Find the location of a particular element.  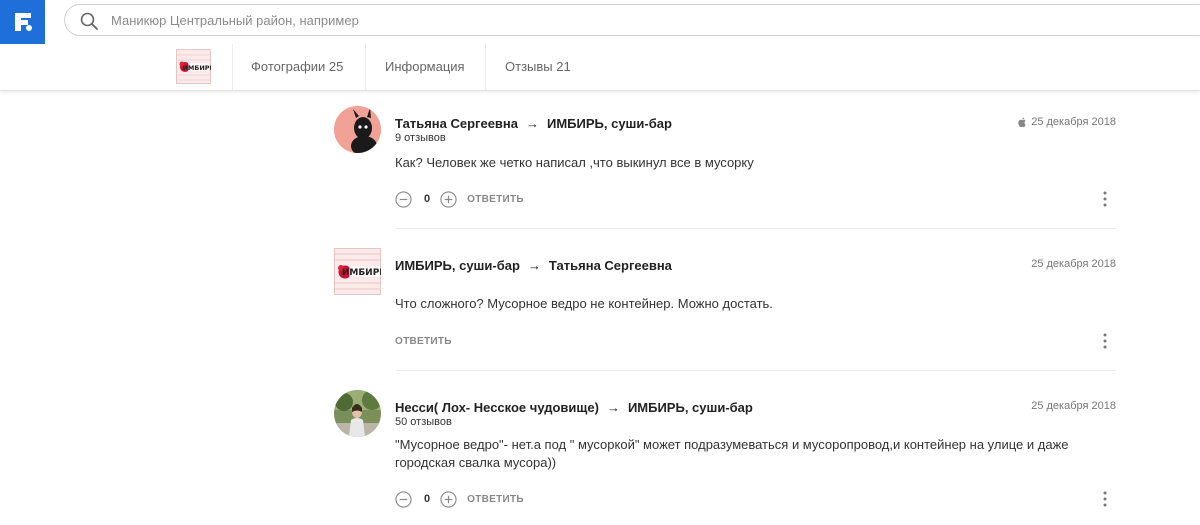

business-logo: ИМБИРЬ is located at coordinates (195, 66).